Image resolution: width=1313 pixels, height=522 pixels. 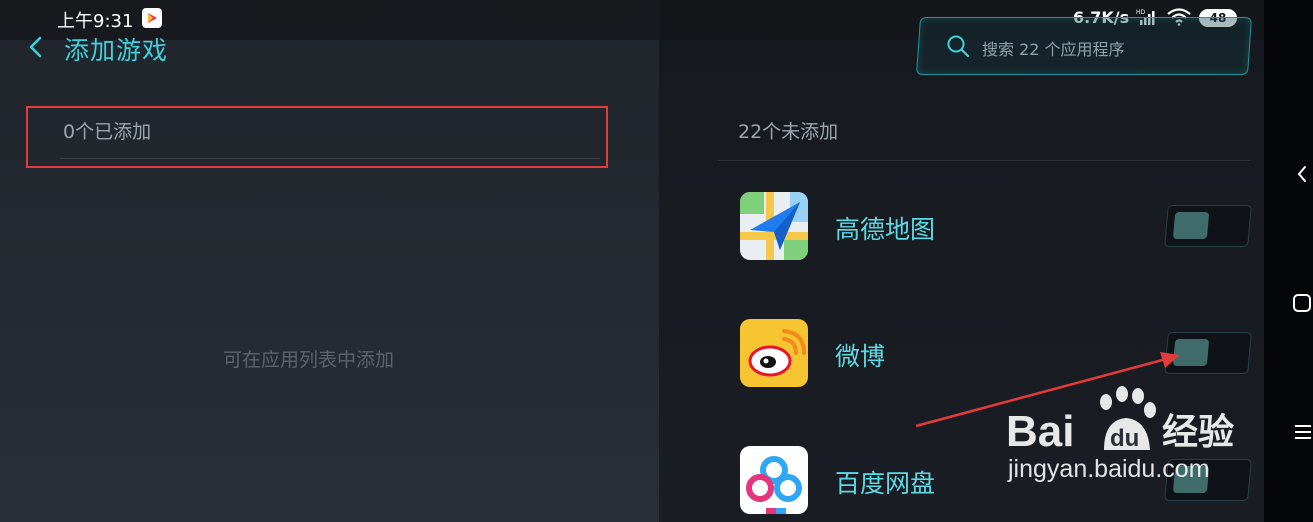 What do you see at coordinates (1198, 432) in the screenshot?
I see `svg-text: 经验` at bounding box center [1198, 432].